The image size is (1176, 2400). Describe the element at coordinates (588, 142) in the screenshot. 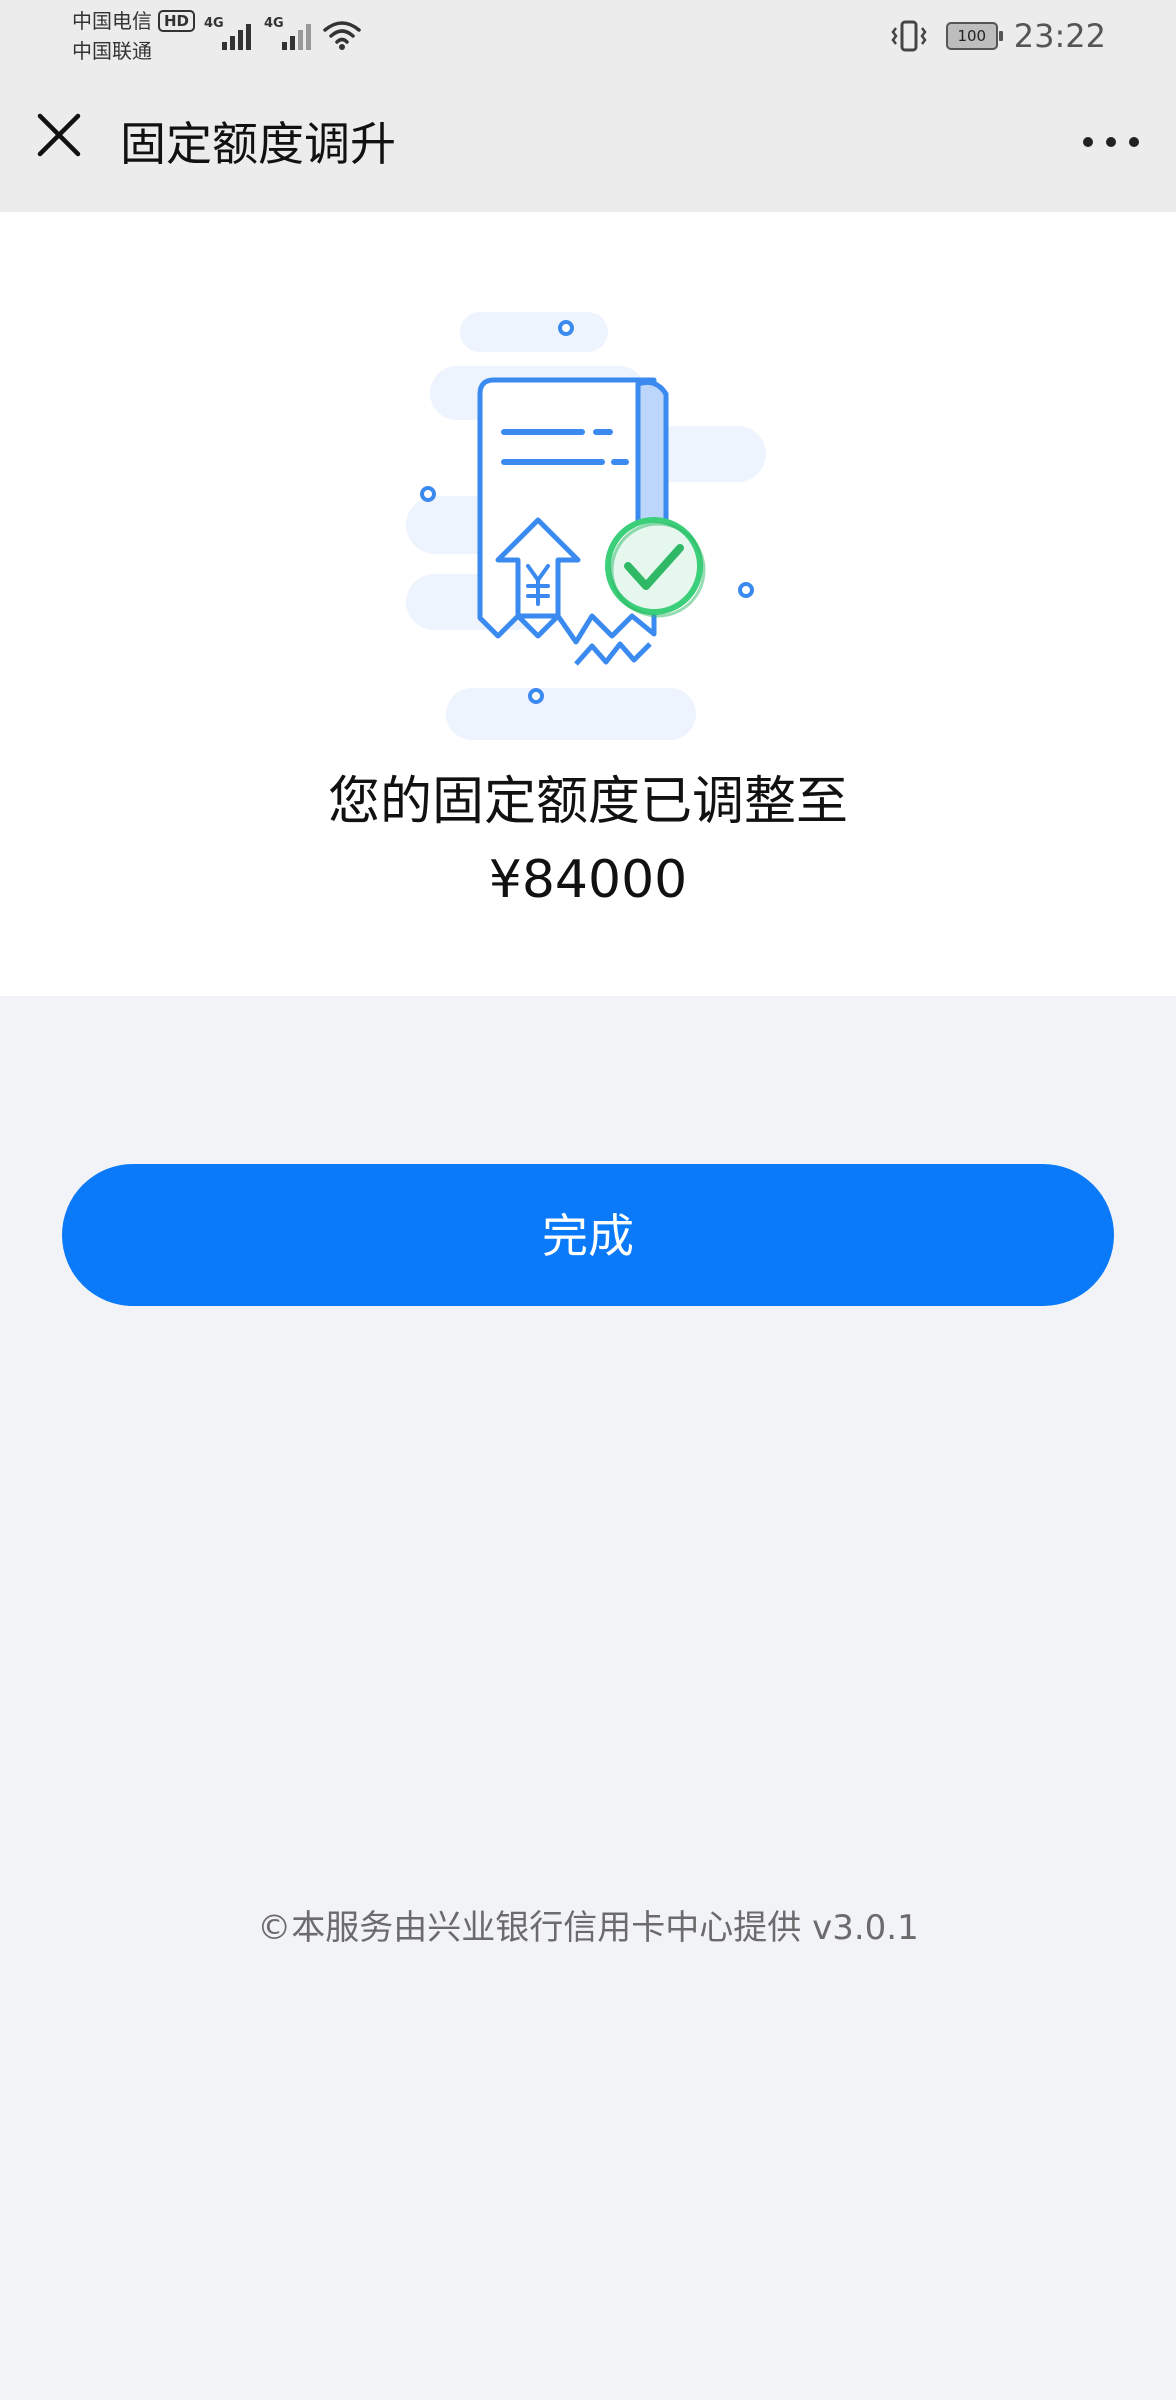

I see `nav-bar: 固定额度调升` at that location.